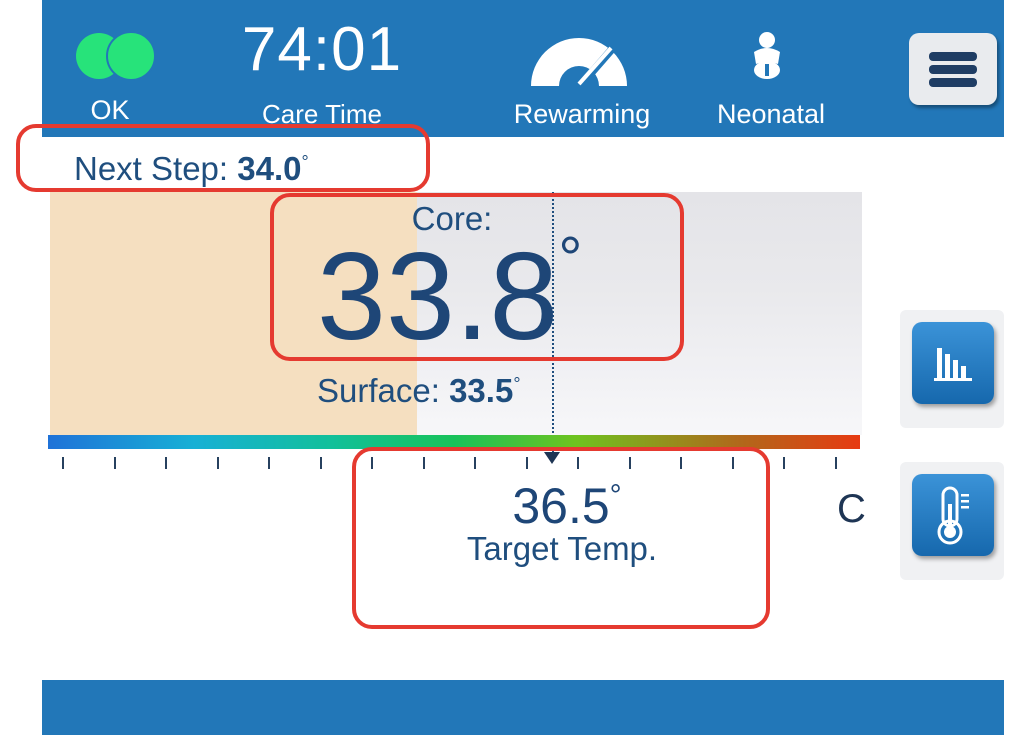  Describe the element at coordinates (579, 63) in the screenshot. I see `rewarming-gauge-icon` at that location.